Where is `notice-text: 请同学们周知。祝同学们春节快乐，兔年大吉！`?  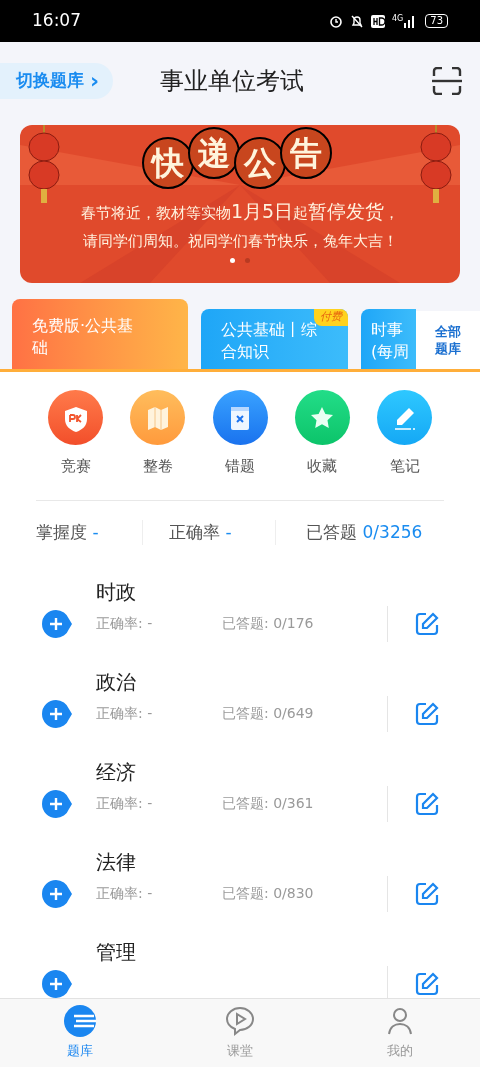 notice-text: 请同学们周知。祝同学们春节快乐，兔年大吉！ is located at coordinates (240, 241).